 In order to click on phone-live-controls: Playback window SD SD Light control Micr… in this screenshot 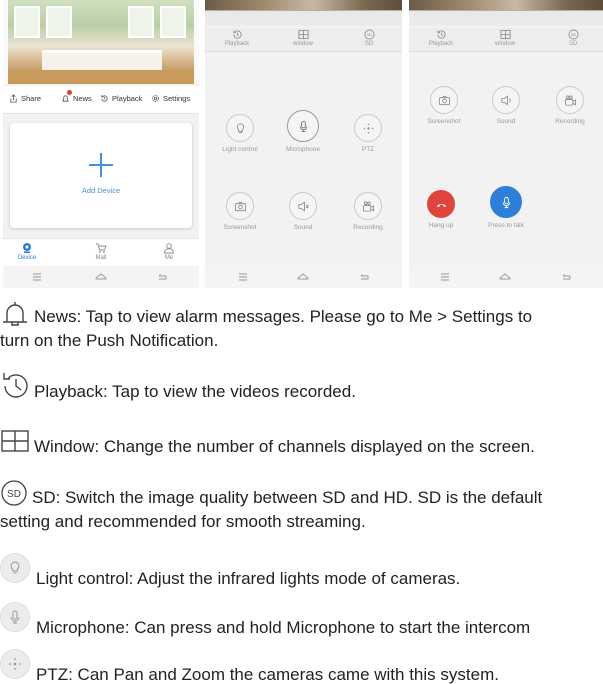, I will do `click(303, 144)`.